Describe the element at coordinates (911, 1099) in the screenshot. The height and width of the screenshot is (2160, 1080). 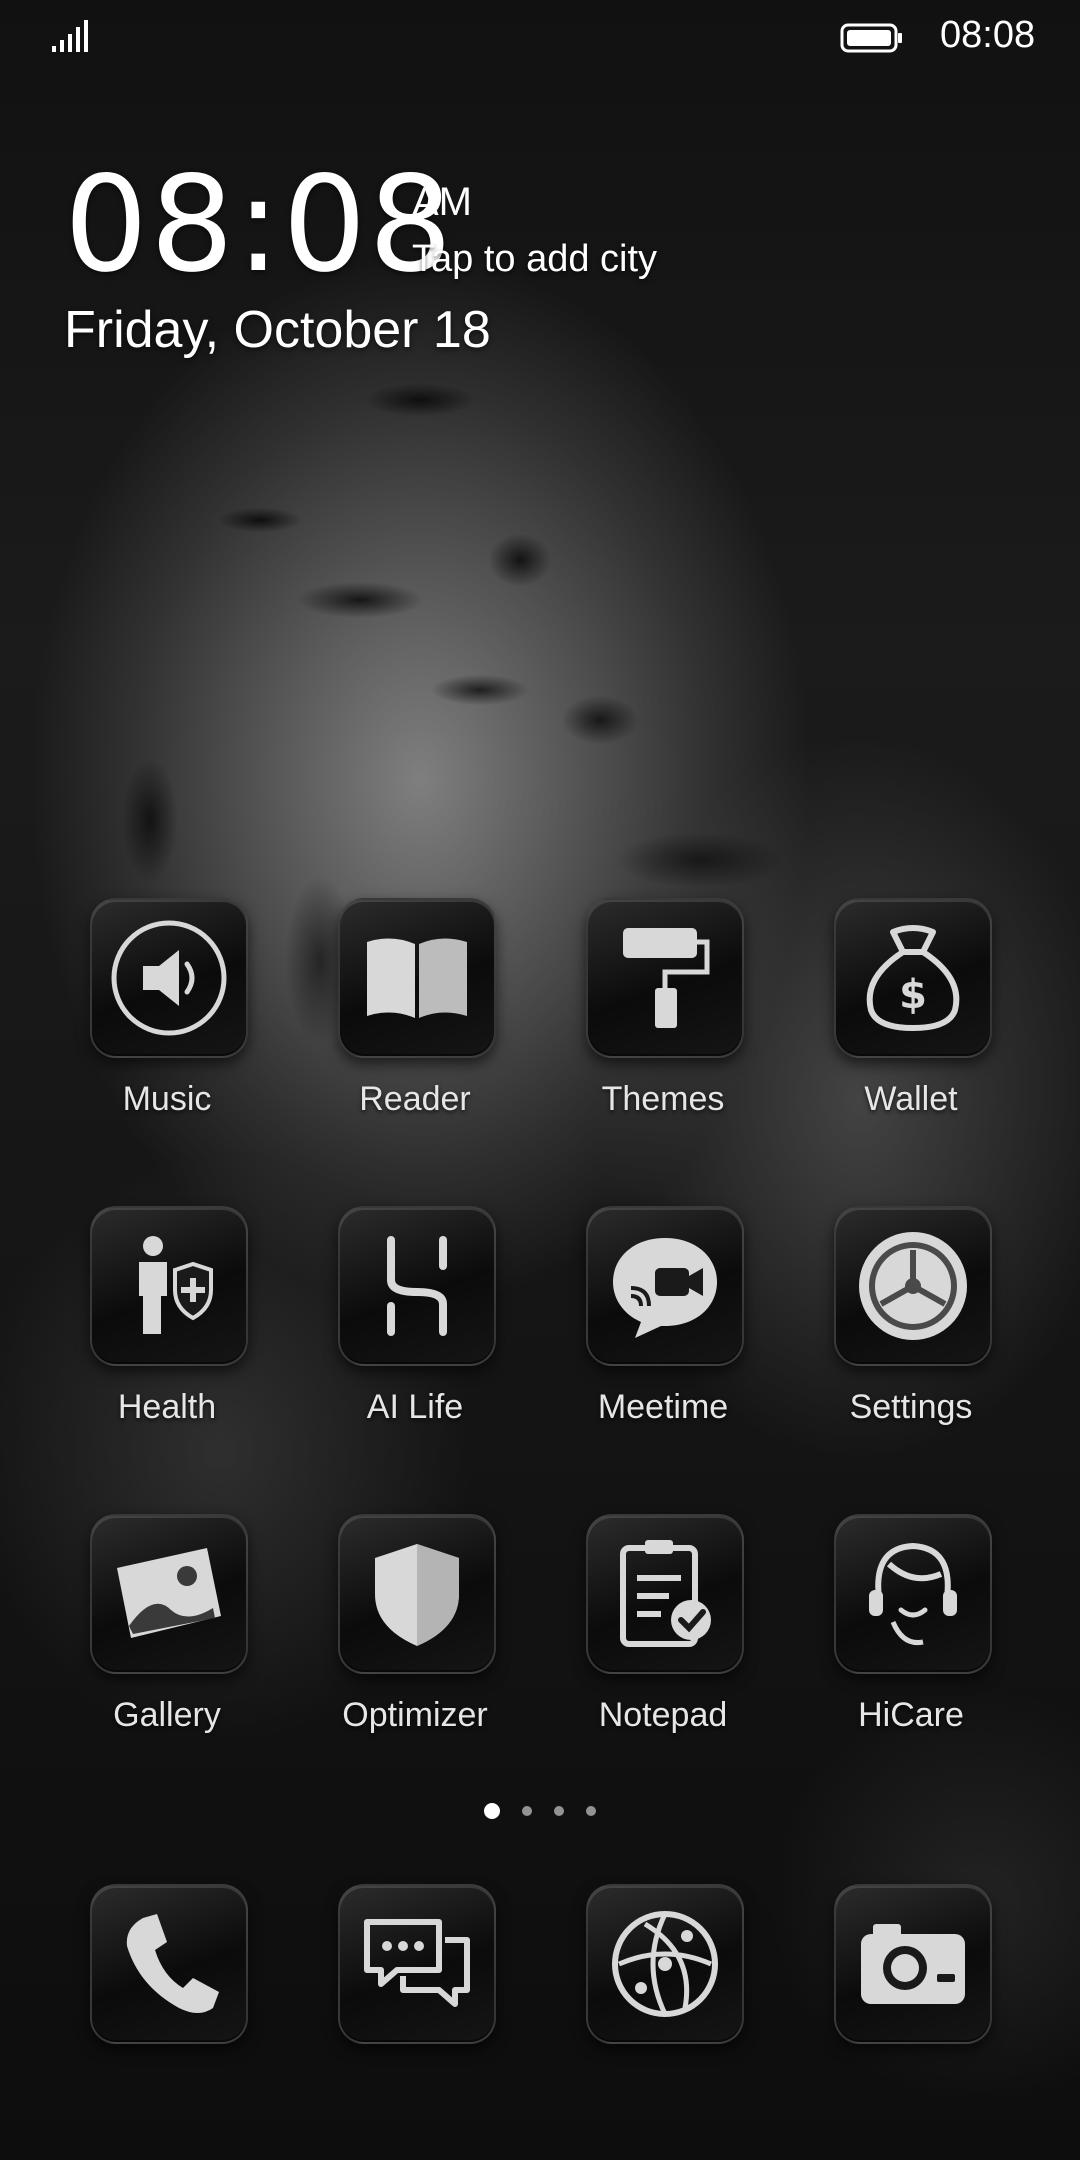
I see `app-label: Wallet` at that location.